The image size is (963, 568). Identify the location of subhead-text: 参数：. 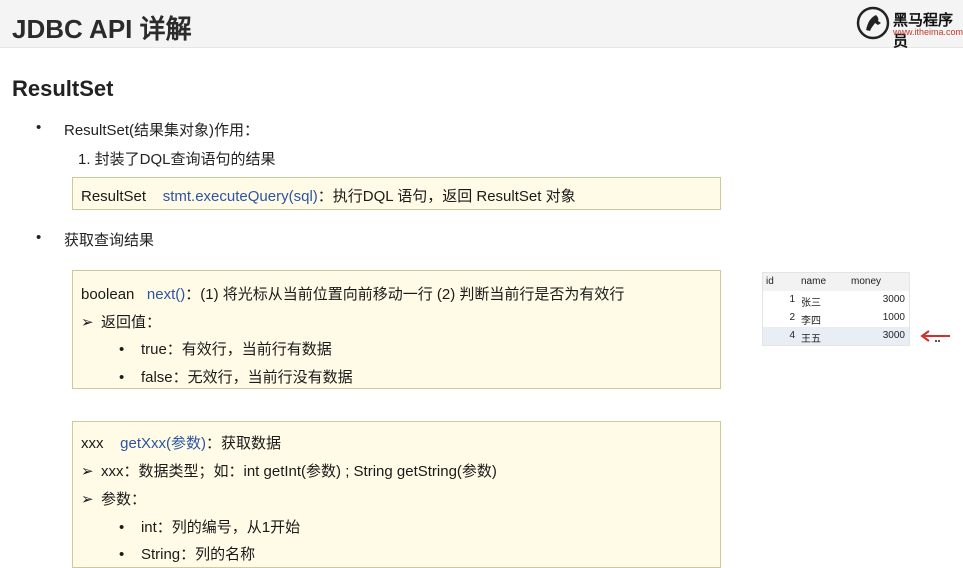
(124, 499).